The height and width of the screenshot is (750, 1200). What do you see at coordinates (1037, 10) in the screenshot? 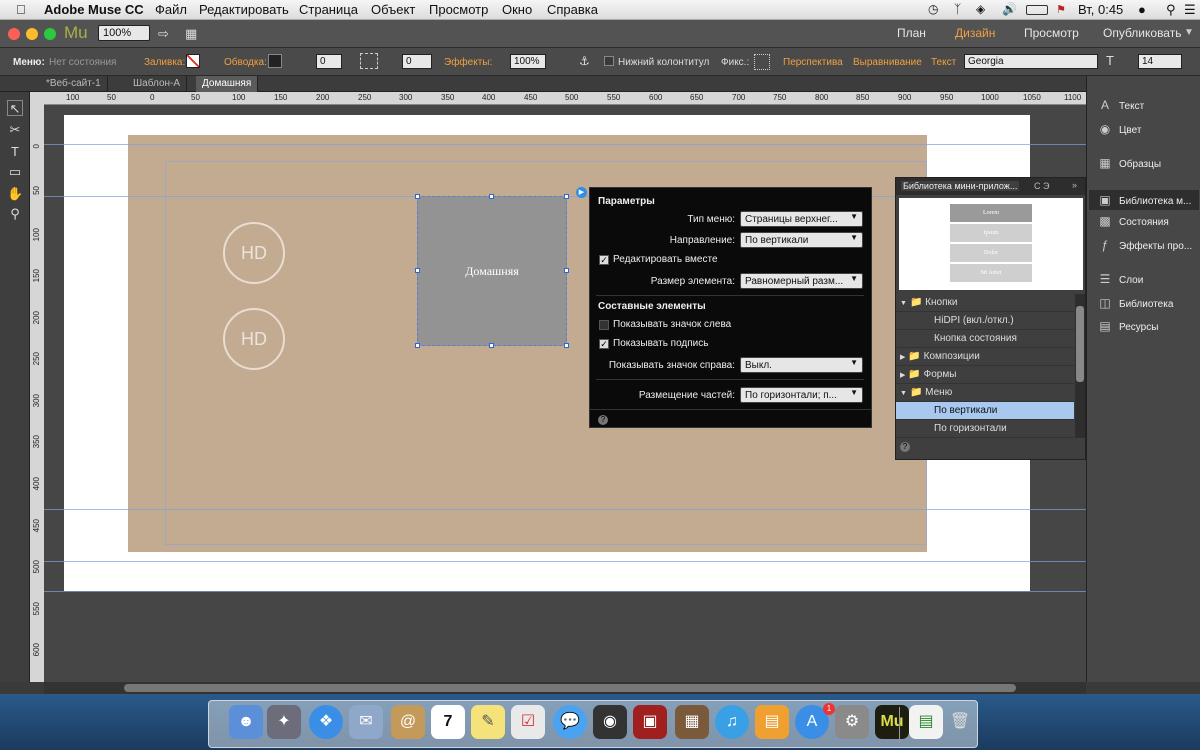
I see `battery-icon` at bounding box center [1037, 10].